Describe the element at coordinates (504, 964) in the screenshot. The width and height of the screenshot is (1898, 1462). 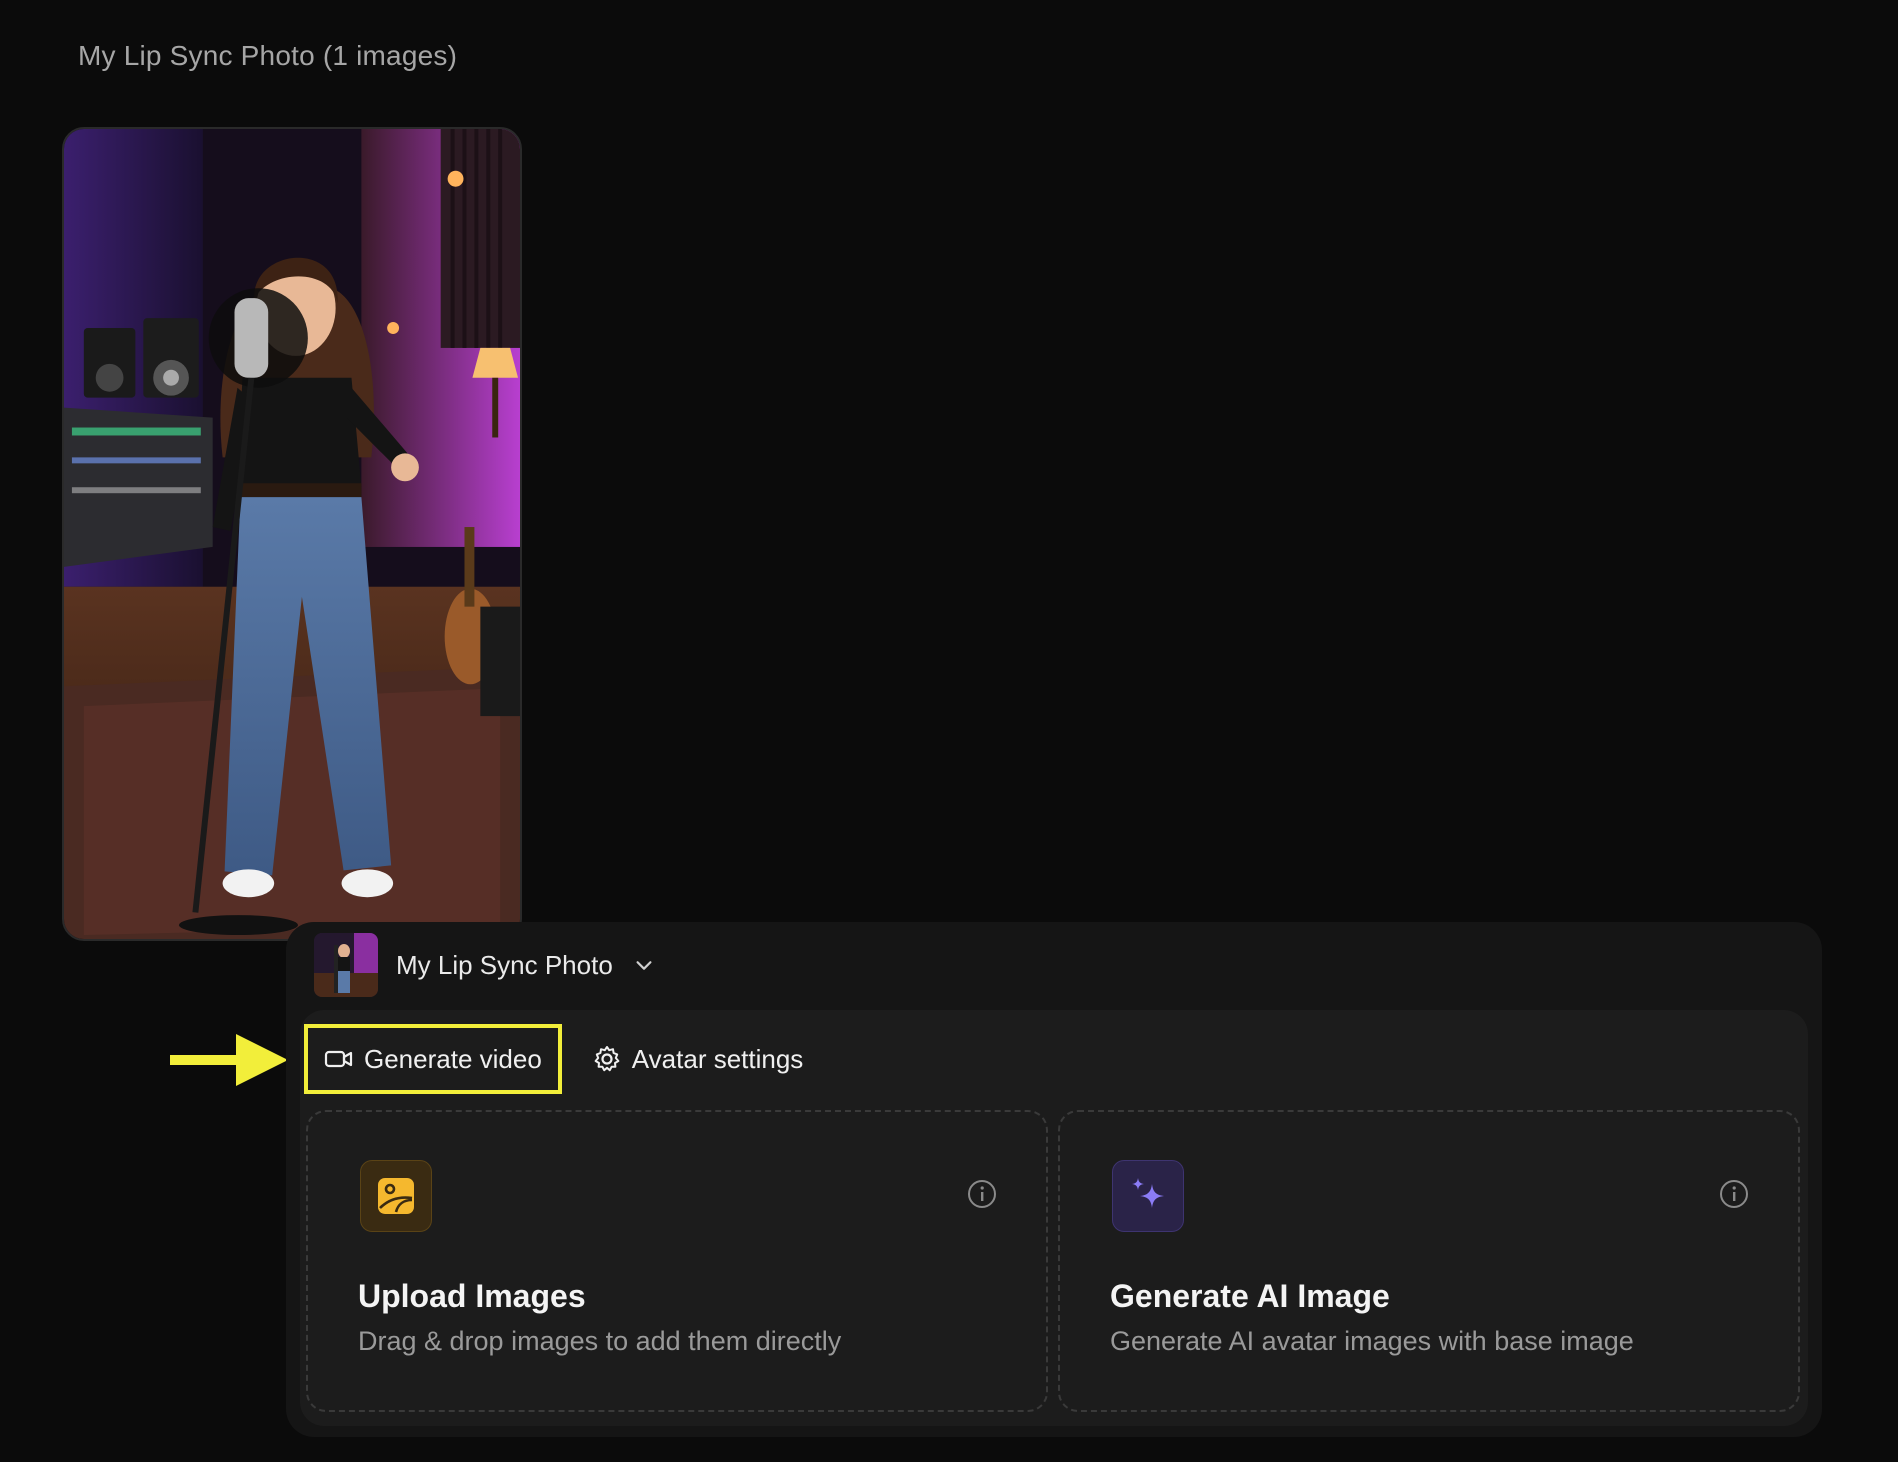
I see `avatar-name: My Lip Sync Photo` at that location.